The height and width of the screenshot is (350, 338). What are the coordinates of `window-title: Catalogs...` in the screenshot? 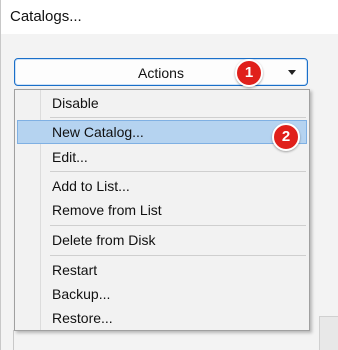 It's located at (46, 16).